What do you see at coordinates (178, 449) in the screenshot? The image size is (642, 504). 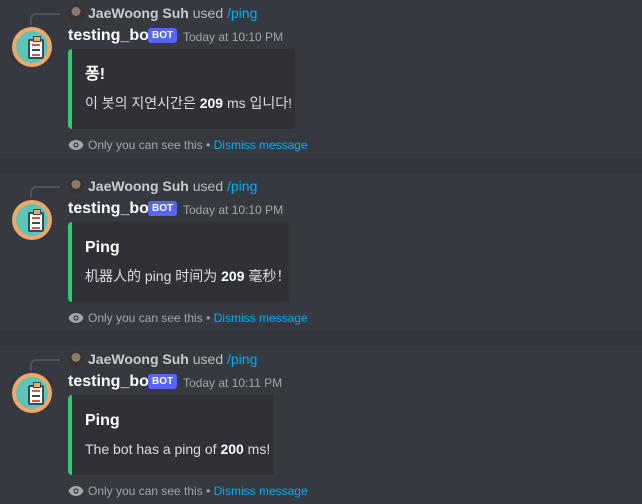 I see `embed-description: The bot has a ping of 200 ms!` at bounding box center [178, 449].